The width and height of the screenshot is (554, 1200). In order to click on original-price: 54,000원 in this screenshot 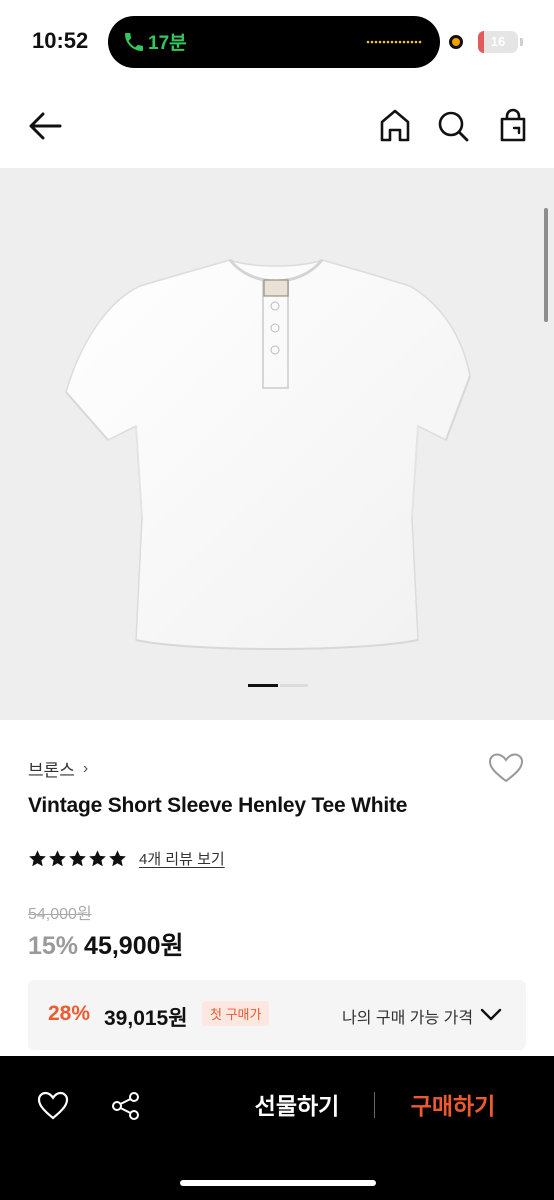, I will do `click(60, 914)`.